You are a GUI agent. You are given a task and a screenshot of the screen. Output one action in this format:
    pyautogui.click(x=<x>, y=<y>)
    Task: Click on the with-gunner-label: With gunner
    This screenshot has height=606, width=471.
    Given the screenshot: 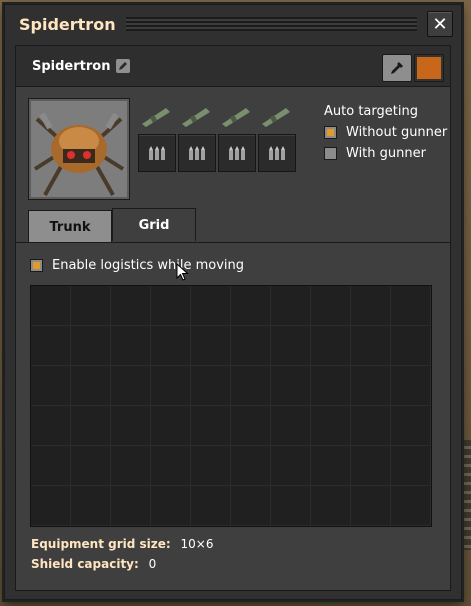 What is the action you would take?
    pyautogui.click(x=386, y=153)
    